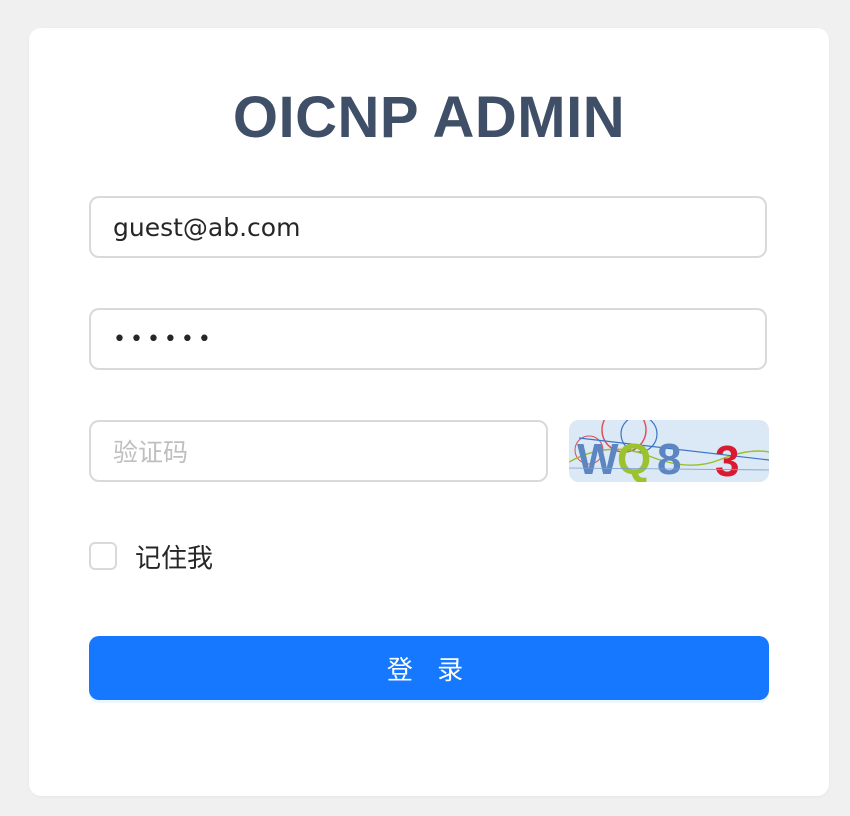 The image size is (850, 816). Describe the element at coordinates (164, 339) in the screenshot. I see `password-value: ••••••` at that location.